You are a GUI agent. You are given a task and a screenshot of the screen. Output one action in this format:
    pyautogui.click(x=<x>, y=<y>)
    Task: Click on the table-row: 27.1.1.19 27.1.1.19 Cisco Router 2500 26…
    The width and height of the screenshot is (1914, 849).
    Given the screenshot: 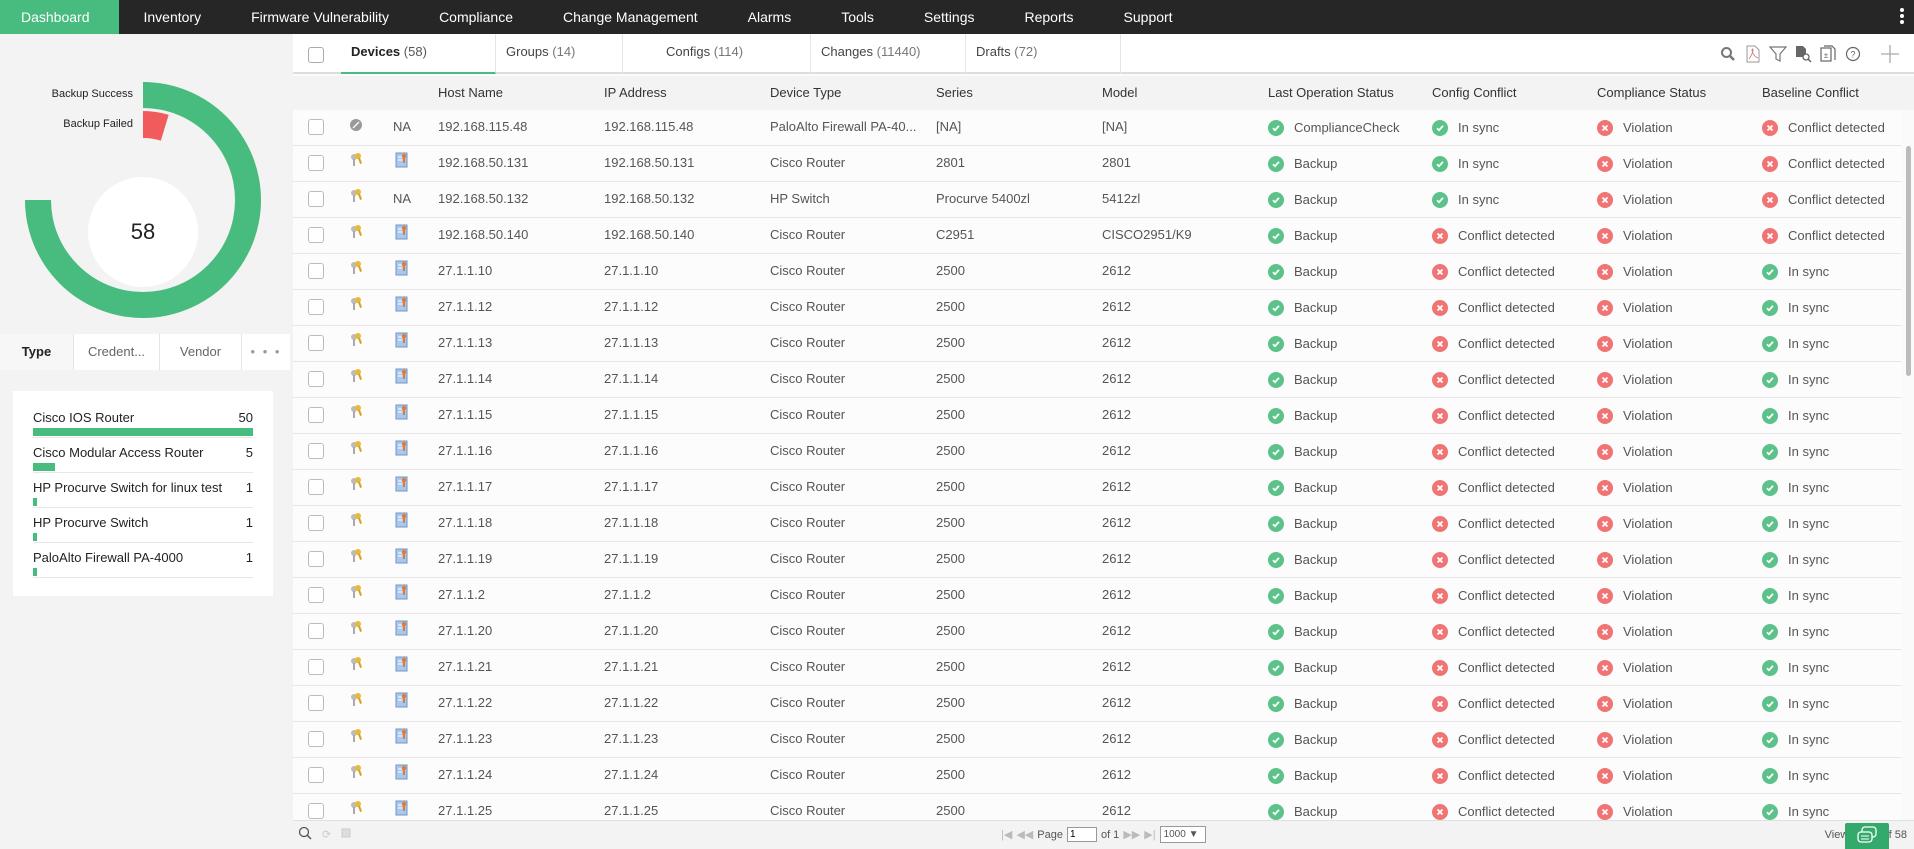 What is the action you would take?
    pyautogui.click(x=1097, y=560)
    